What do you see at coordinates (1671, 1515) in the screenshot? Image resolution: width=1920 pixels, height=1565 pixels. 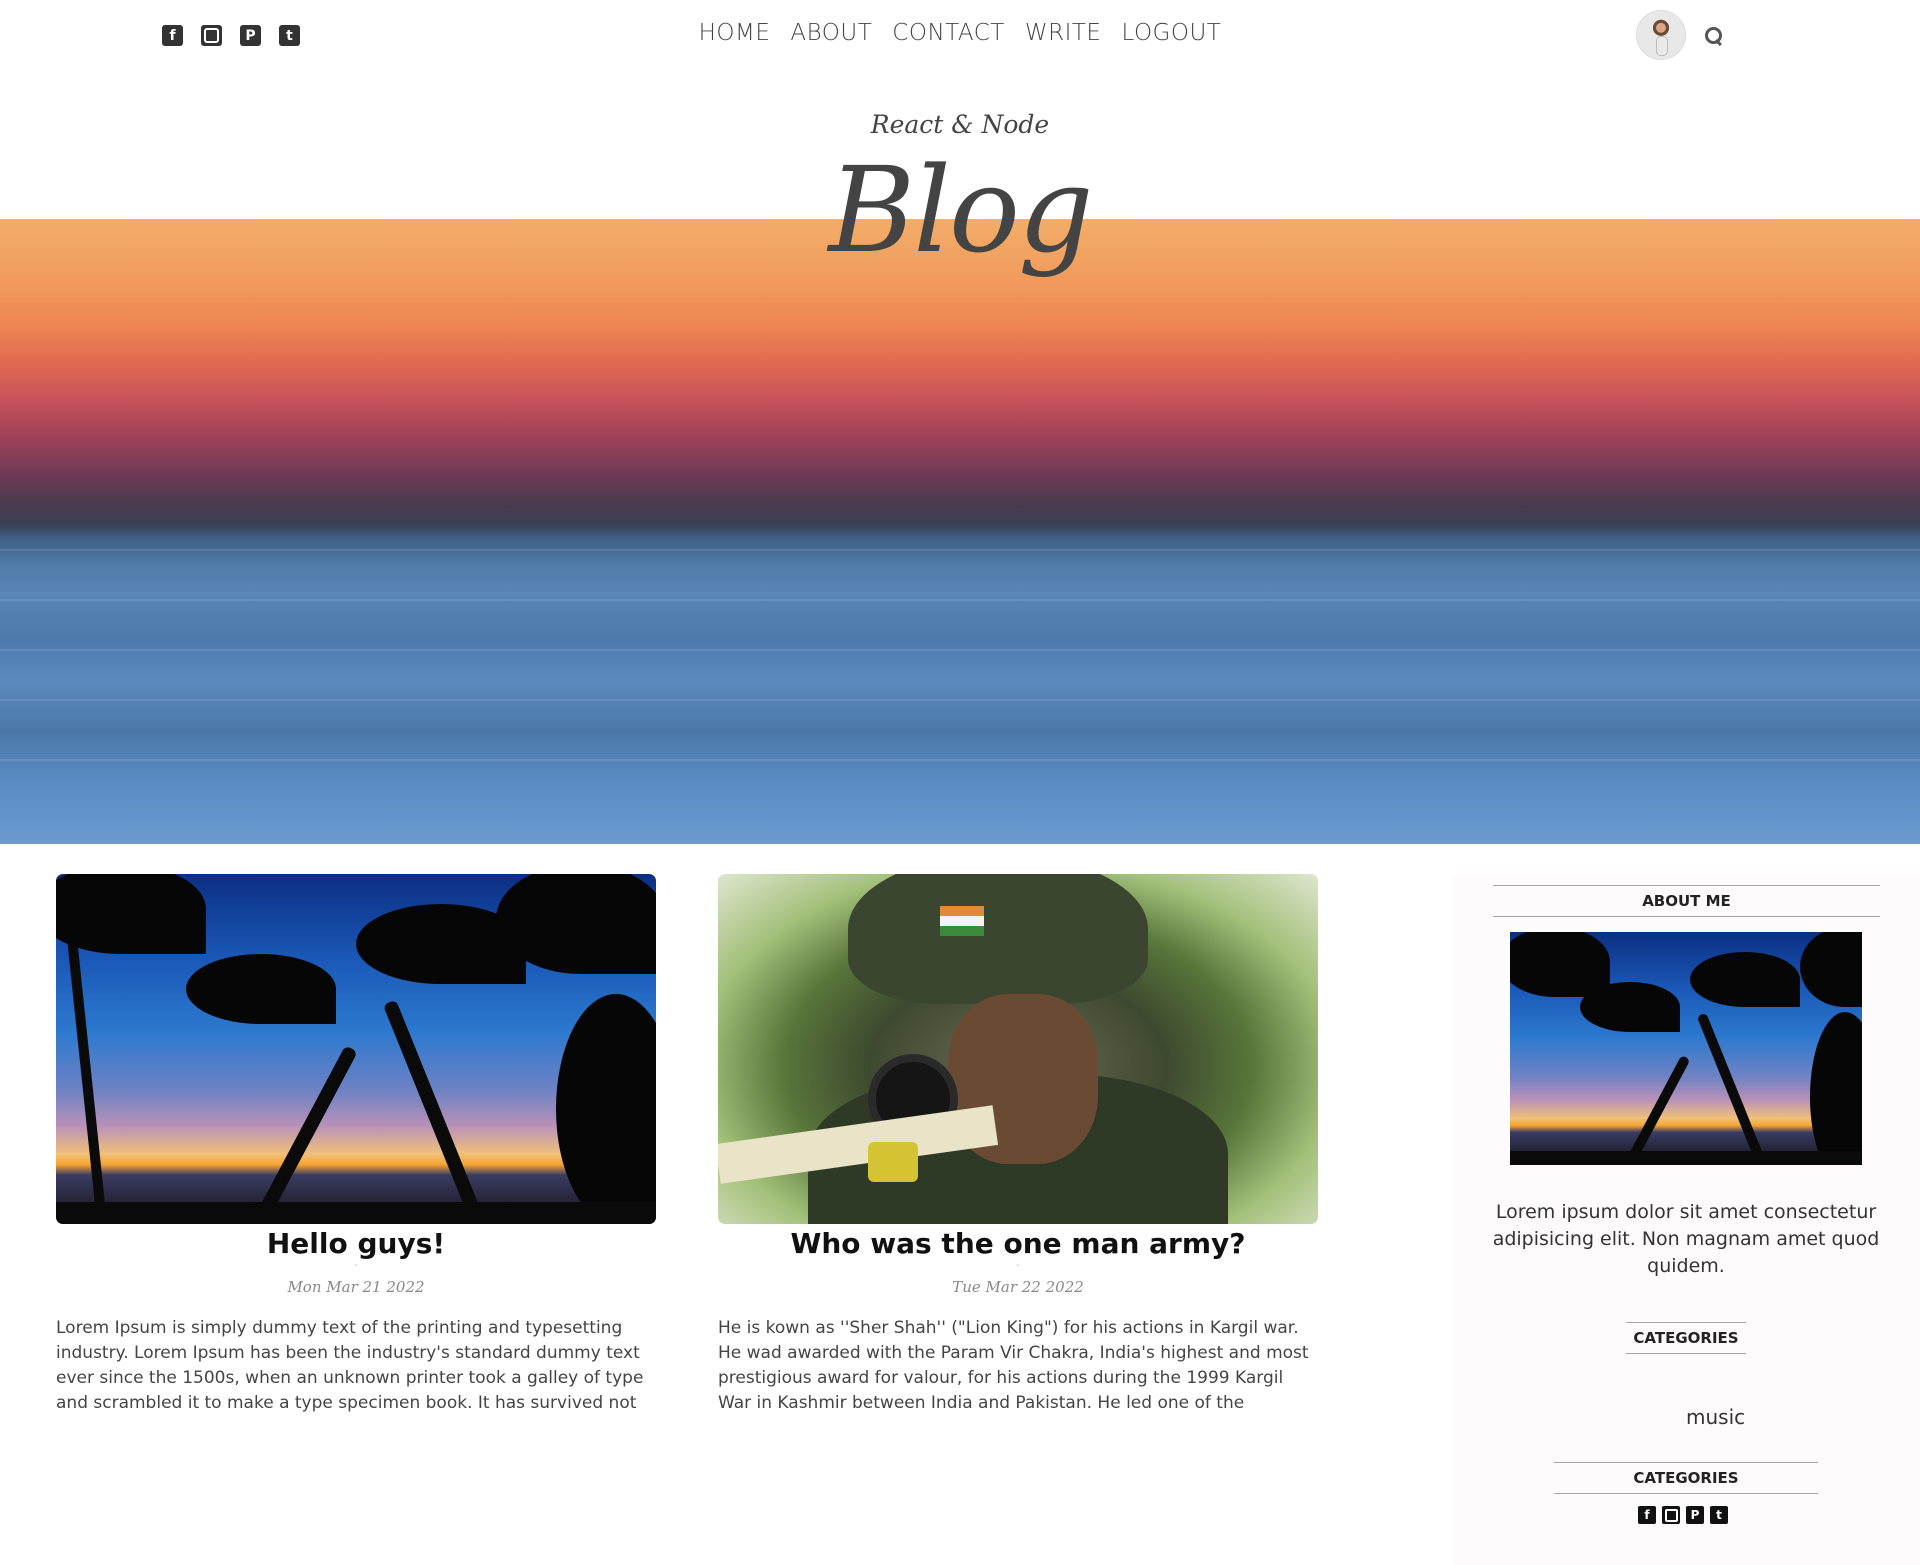 I see `instagram-square-icon` at bounding box center [1671, 1515].